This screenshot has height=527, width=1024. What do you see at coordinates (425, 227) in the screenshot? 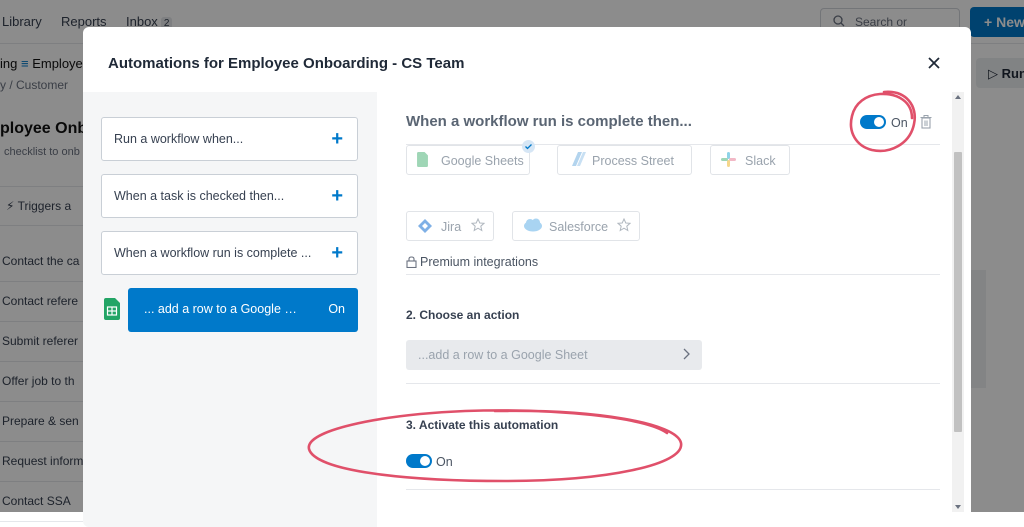
I see `jira-icon` at bounding box center [425, 227].